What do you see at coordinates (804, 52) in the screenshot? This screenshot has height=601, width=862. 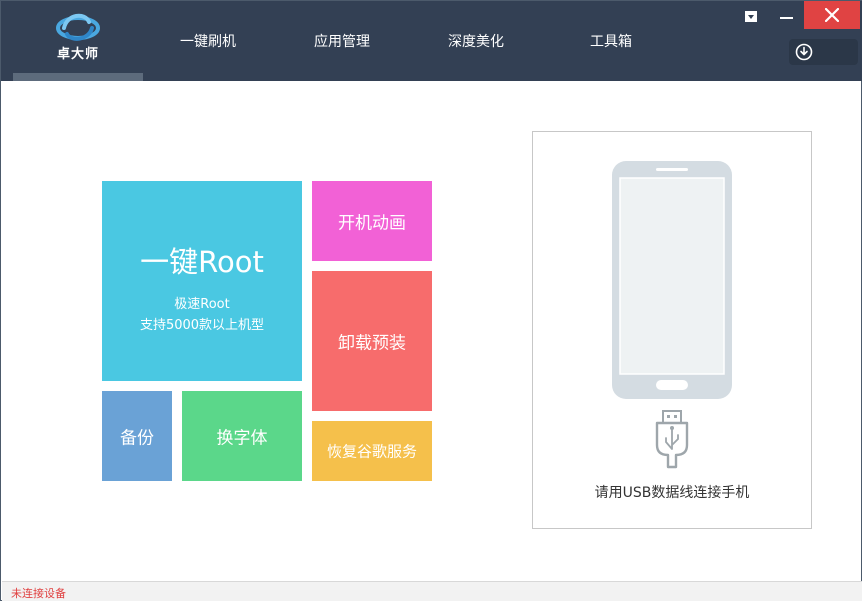 I see `download-icon` at bounding box center [804, 52].